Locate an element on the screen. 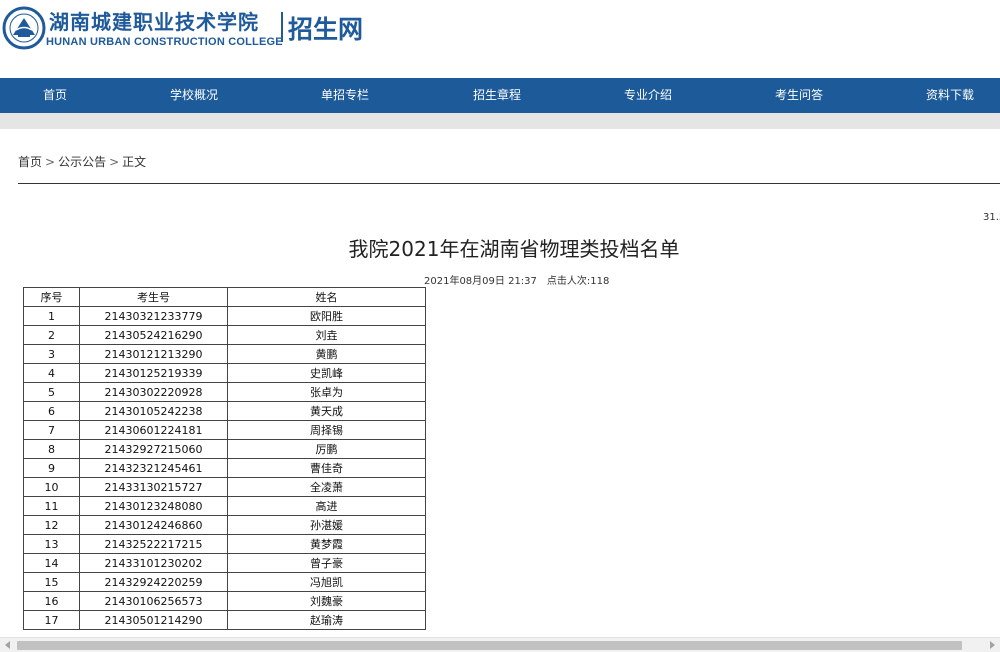 This screenshot has height=652, width=1000. cell-index: 17 is located at coordinates (51, 620).